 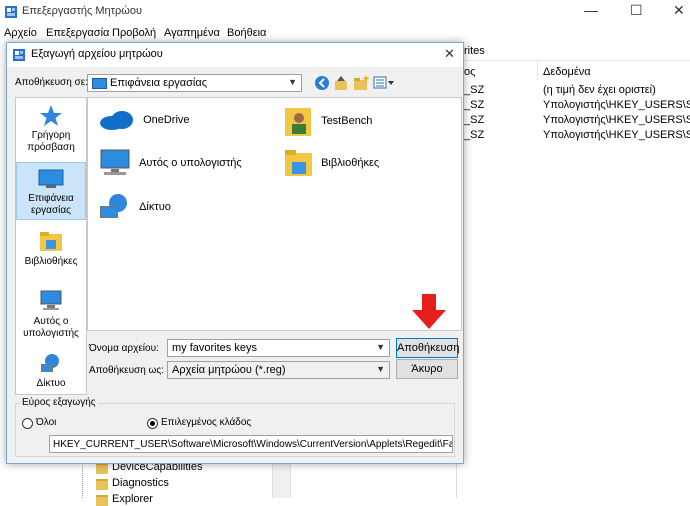 I want to click on radio-selected-branch-label: Επιλεγμένος κλάδος, so click(x=206, y=422).